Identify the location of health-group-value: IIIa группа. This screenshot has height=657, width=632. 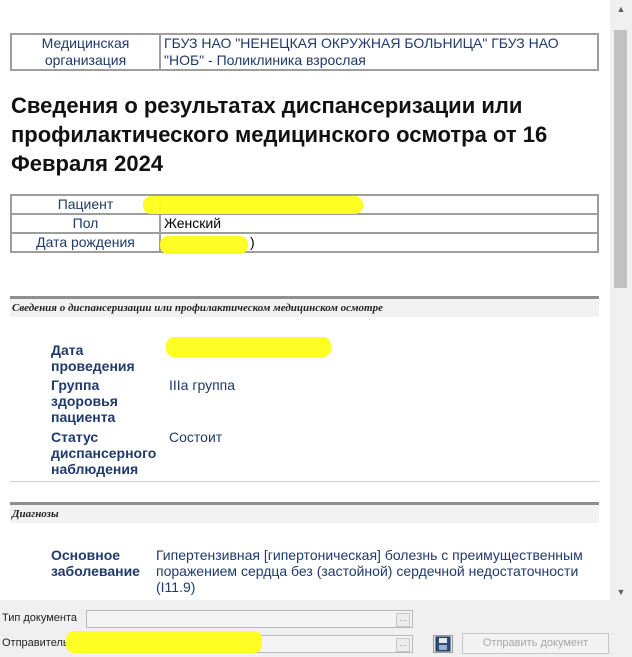
(202, 385).